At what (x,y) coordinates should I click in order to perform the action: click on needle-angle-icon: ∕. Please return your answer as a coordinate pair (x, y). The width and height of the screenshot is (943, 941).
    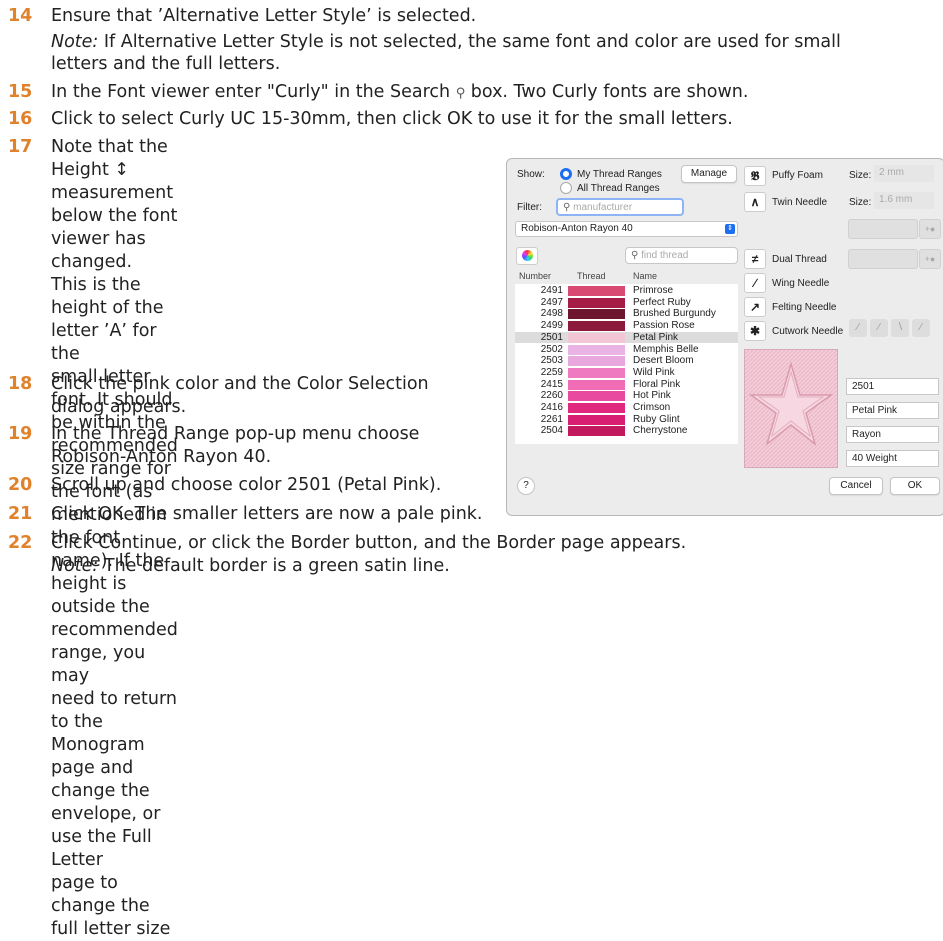
    Looking at the image, I should click on (921, 328).